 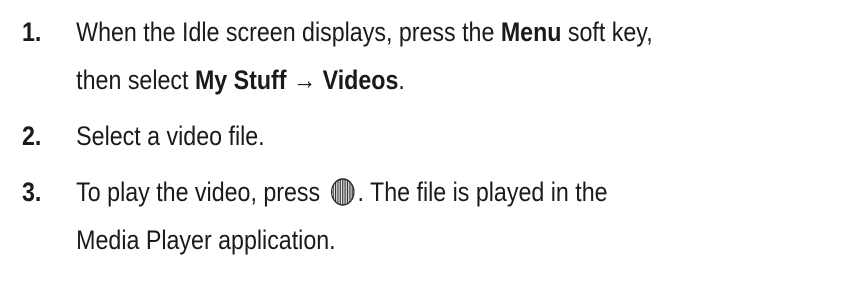 I want to click on step-1-text-d: ., so click(x=401, y=80).